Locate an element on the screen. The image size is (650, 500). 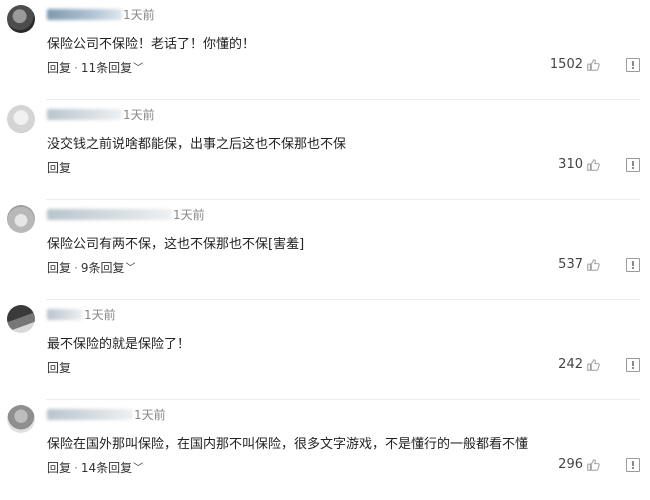
like-button: 242 is located at coordinates (579, 364).